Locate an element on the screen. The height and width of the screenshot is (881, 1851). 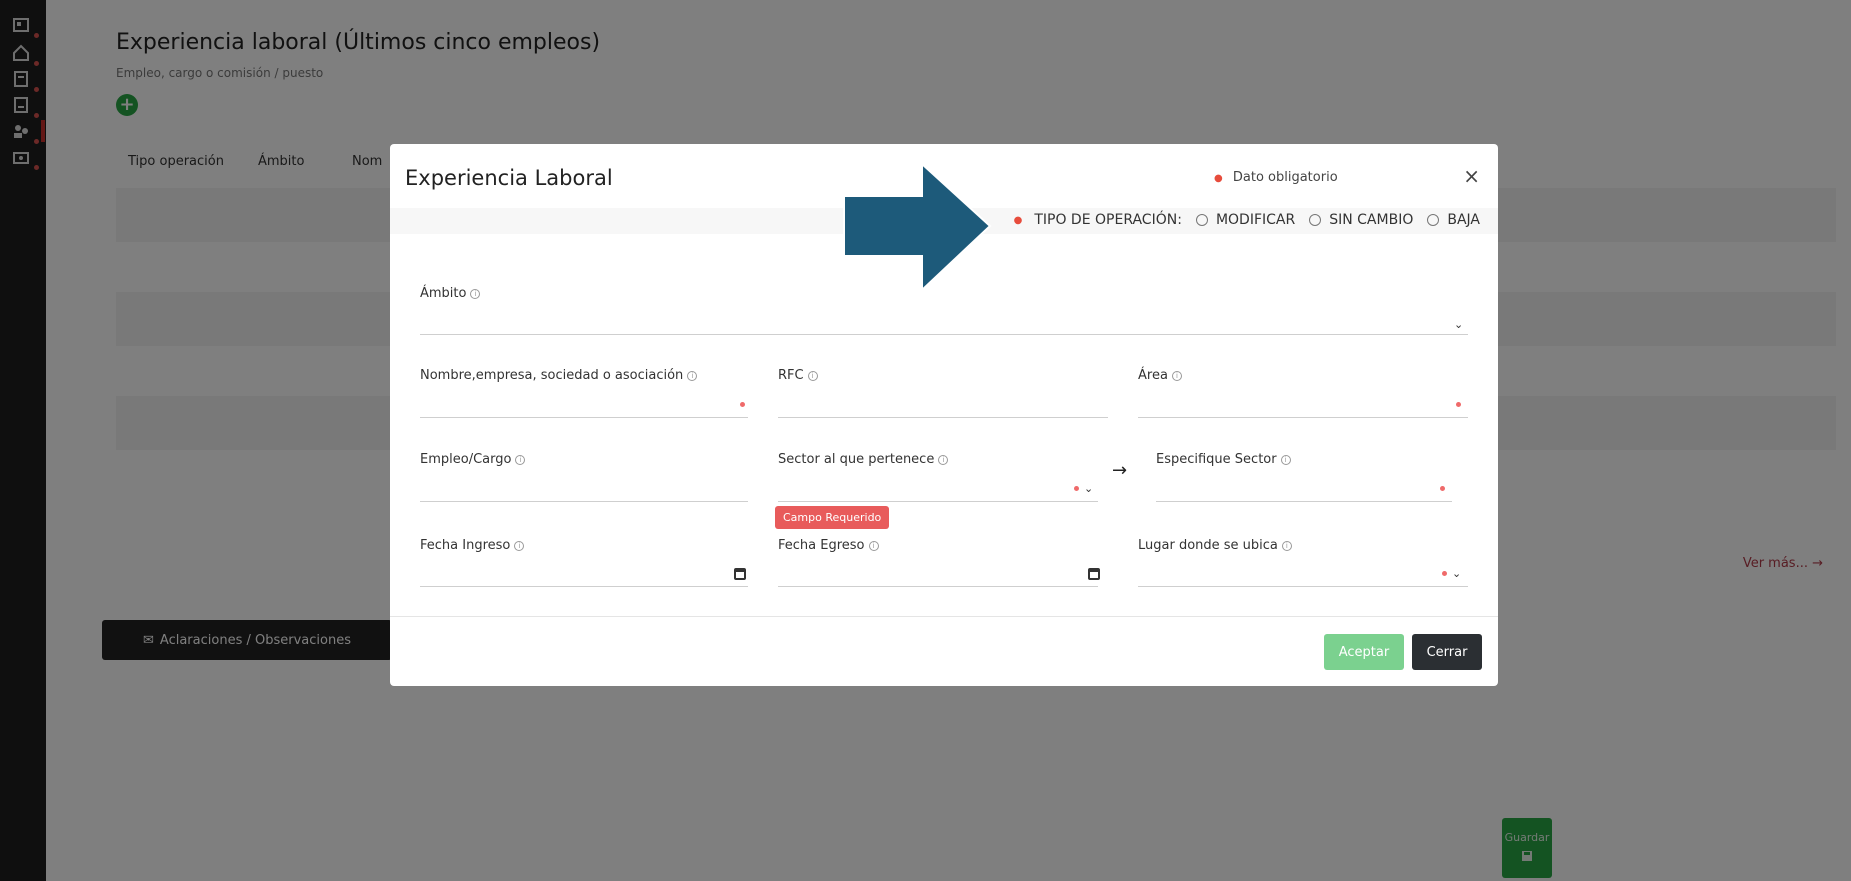
area-input is located at coordinates (1303, 417).